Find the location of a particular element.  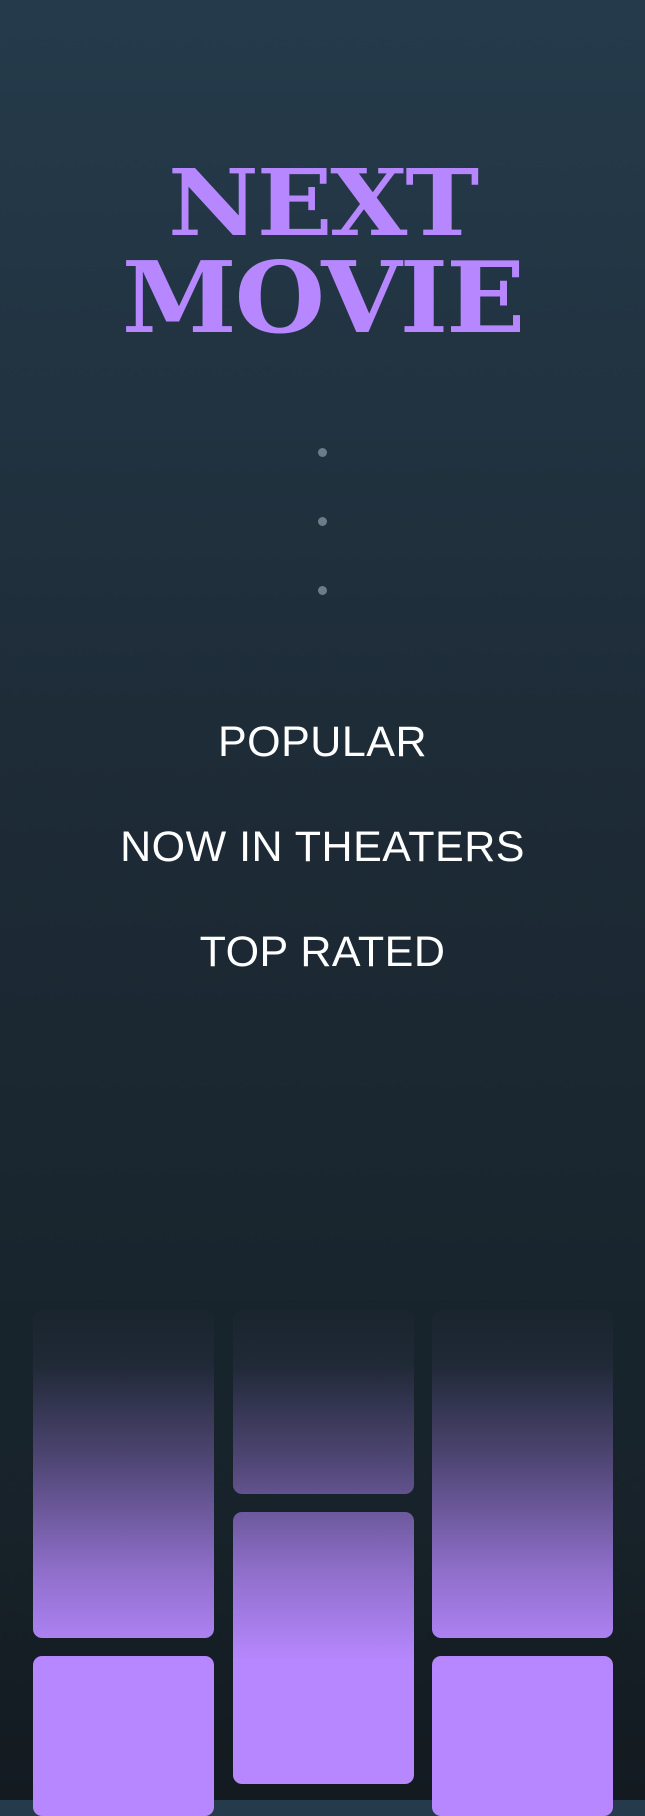

logo-line-next: NEXT is located at coordinates (323, 203).